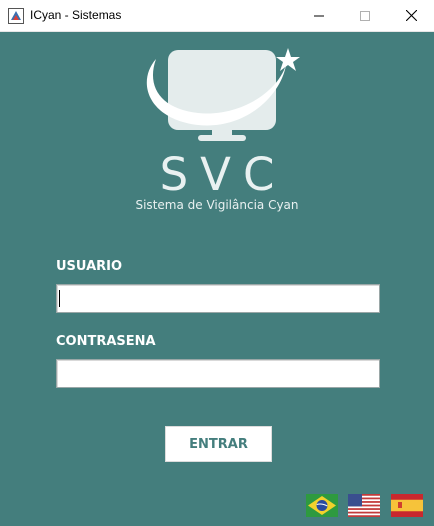  What do you see at coordinates (16, 16) in the screenshot?
I see `app-icon` at bounding box center [16, 16].